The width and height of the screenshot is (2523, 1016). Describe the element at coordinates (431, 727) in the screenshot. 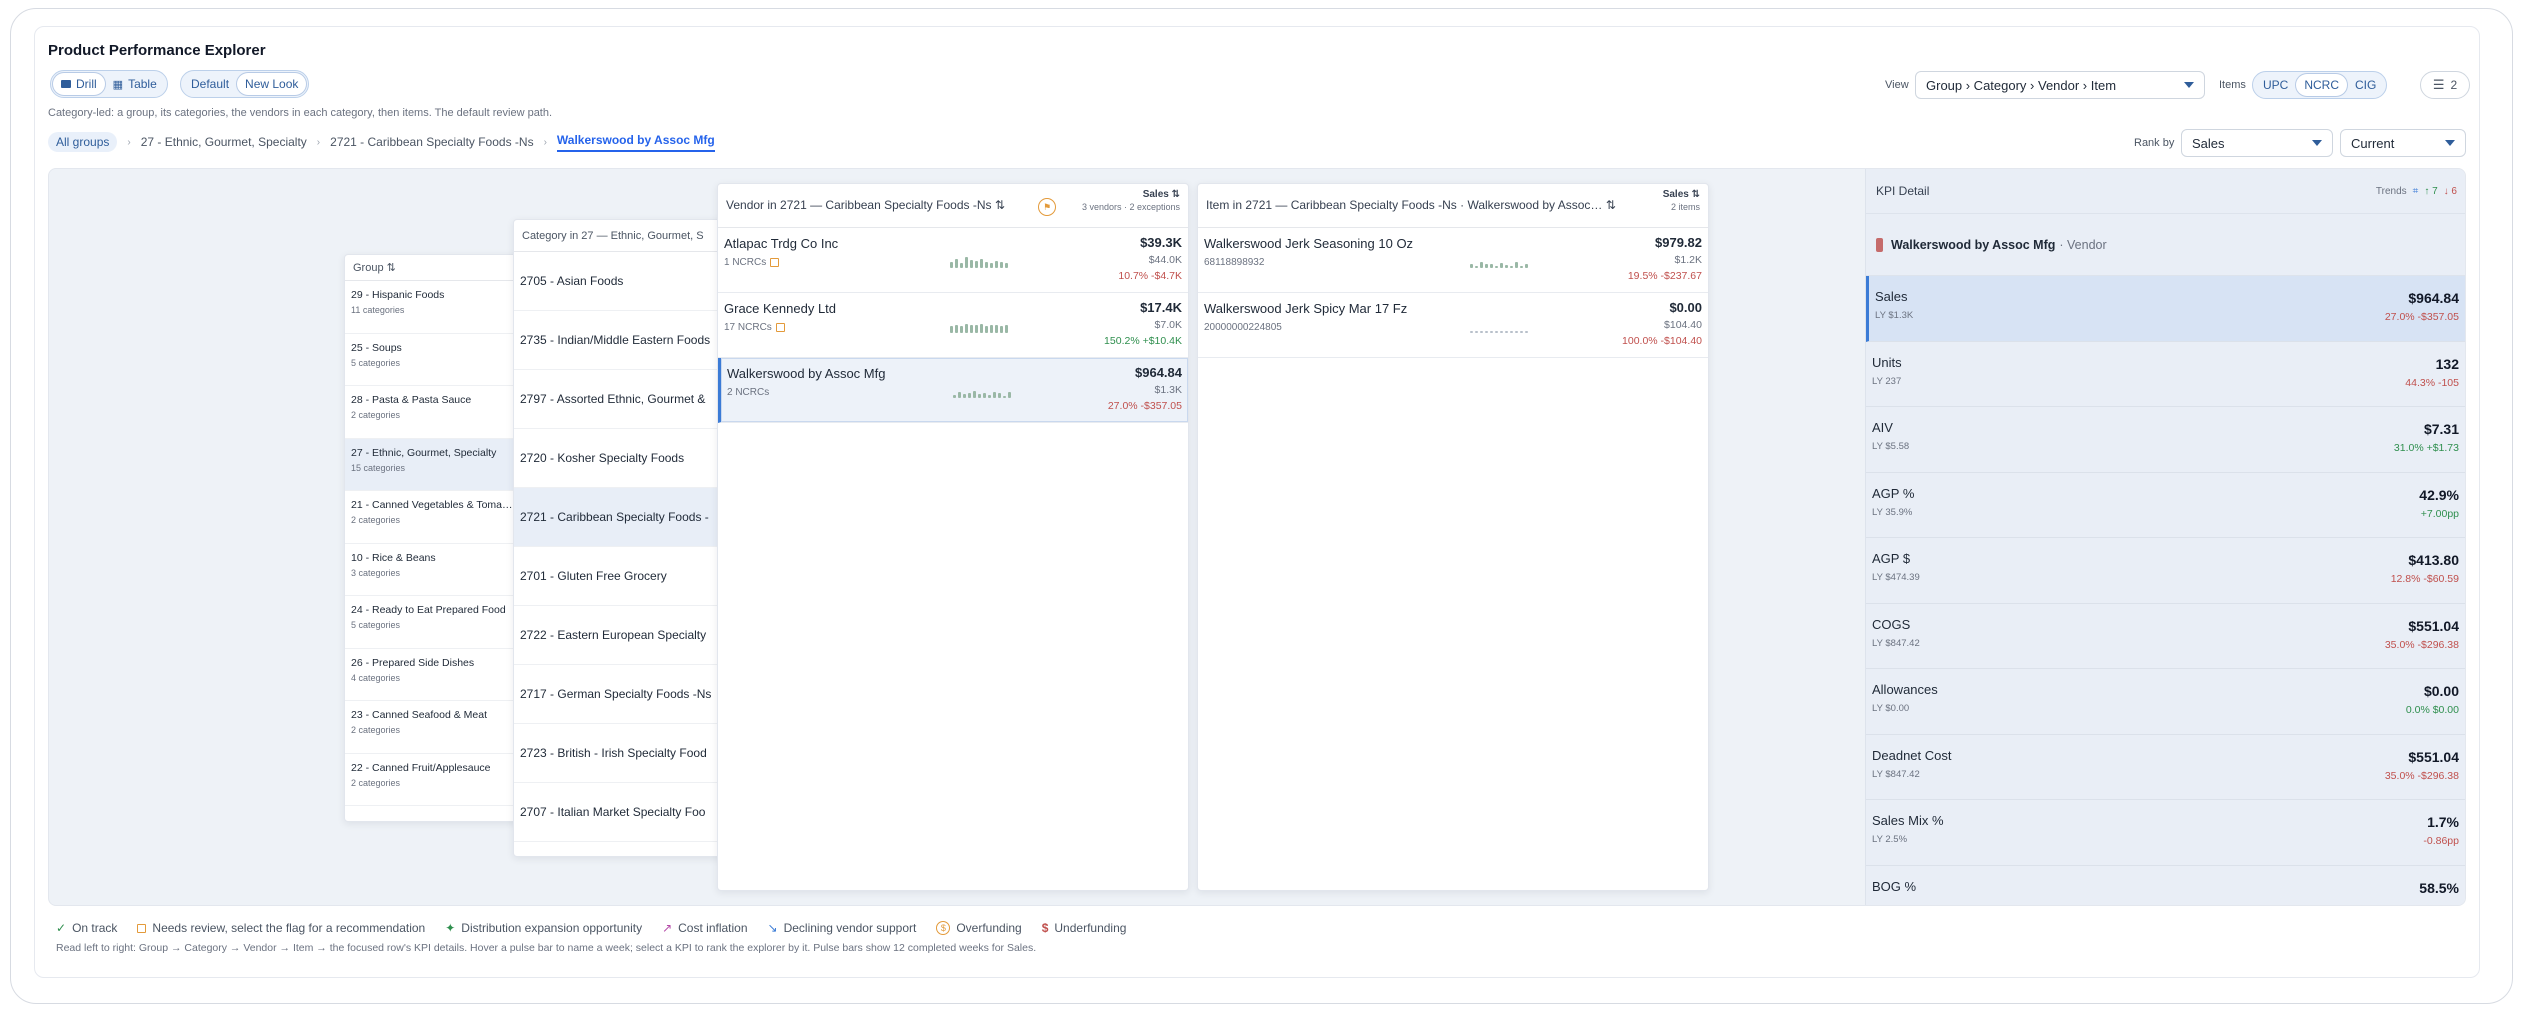

I see `group-row: 23 - Canned Seafood & Meat 2 categories` at that location.